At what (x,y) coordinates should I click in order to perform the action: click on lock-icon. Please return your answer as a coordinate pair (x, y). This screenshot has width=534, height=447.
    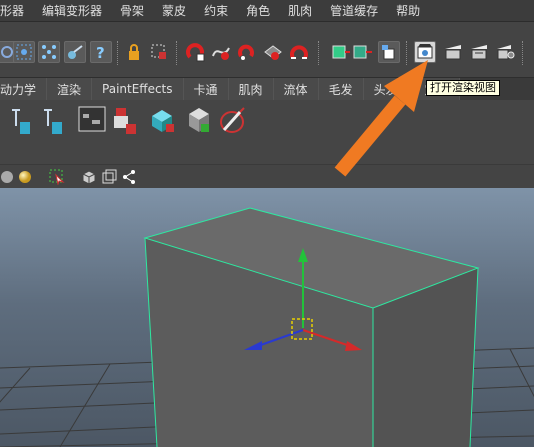
    Looking at the image, I should click on (134, 52).